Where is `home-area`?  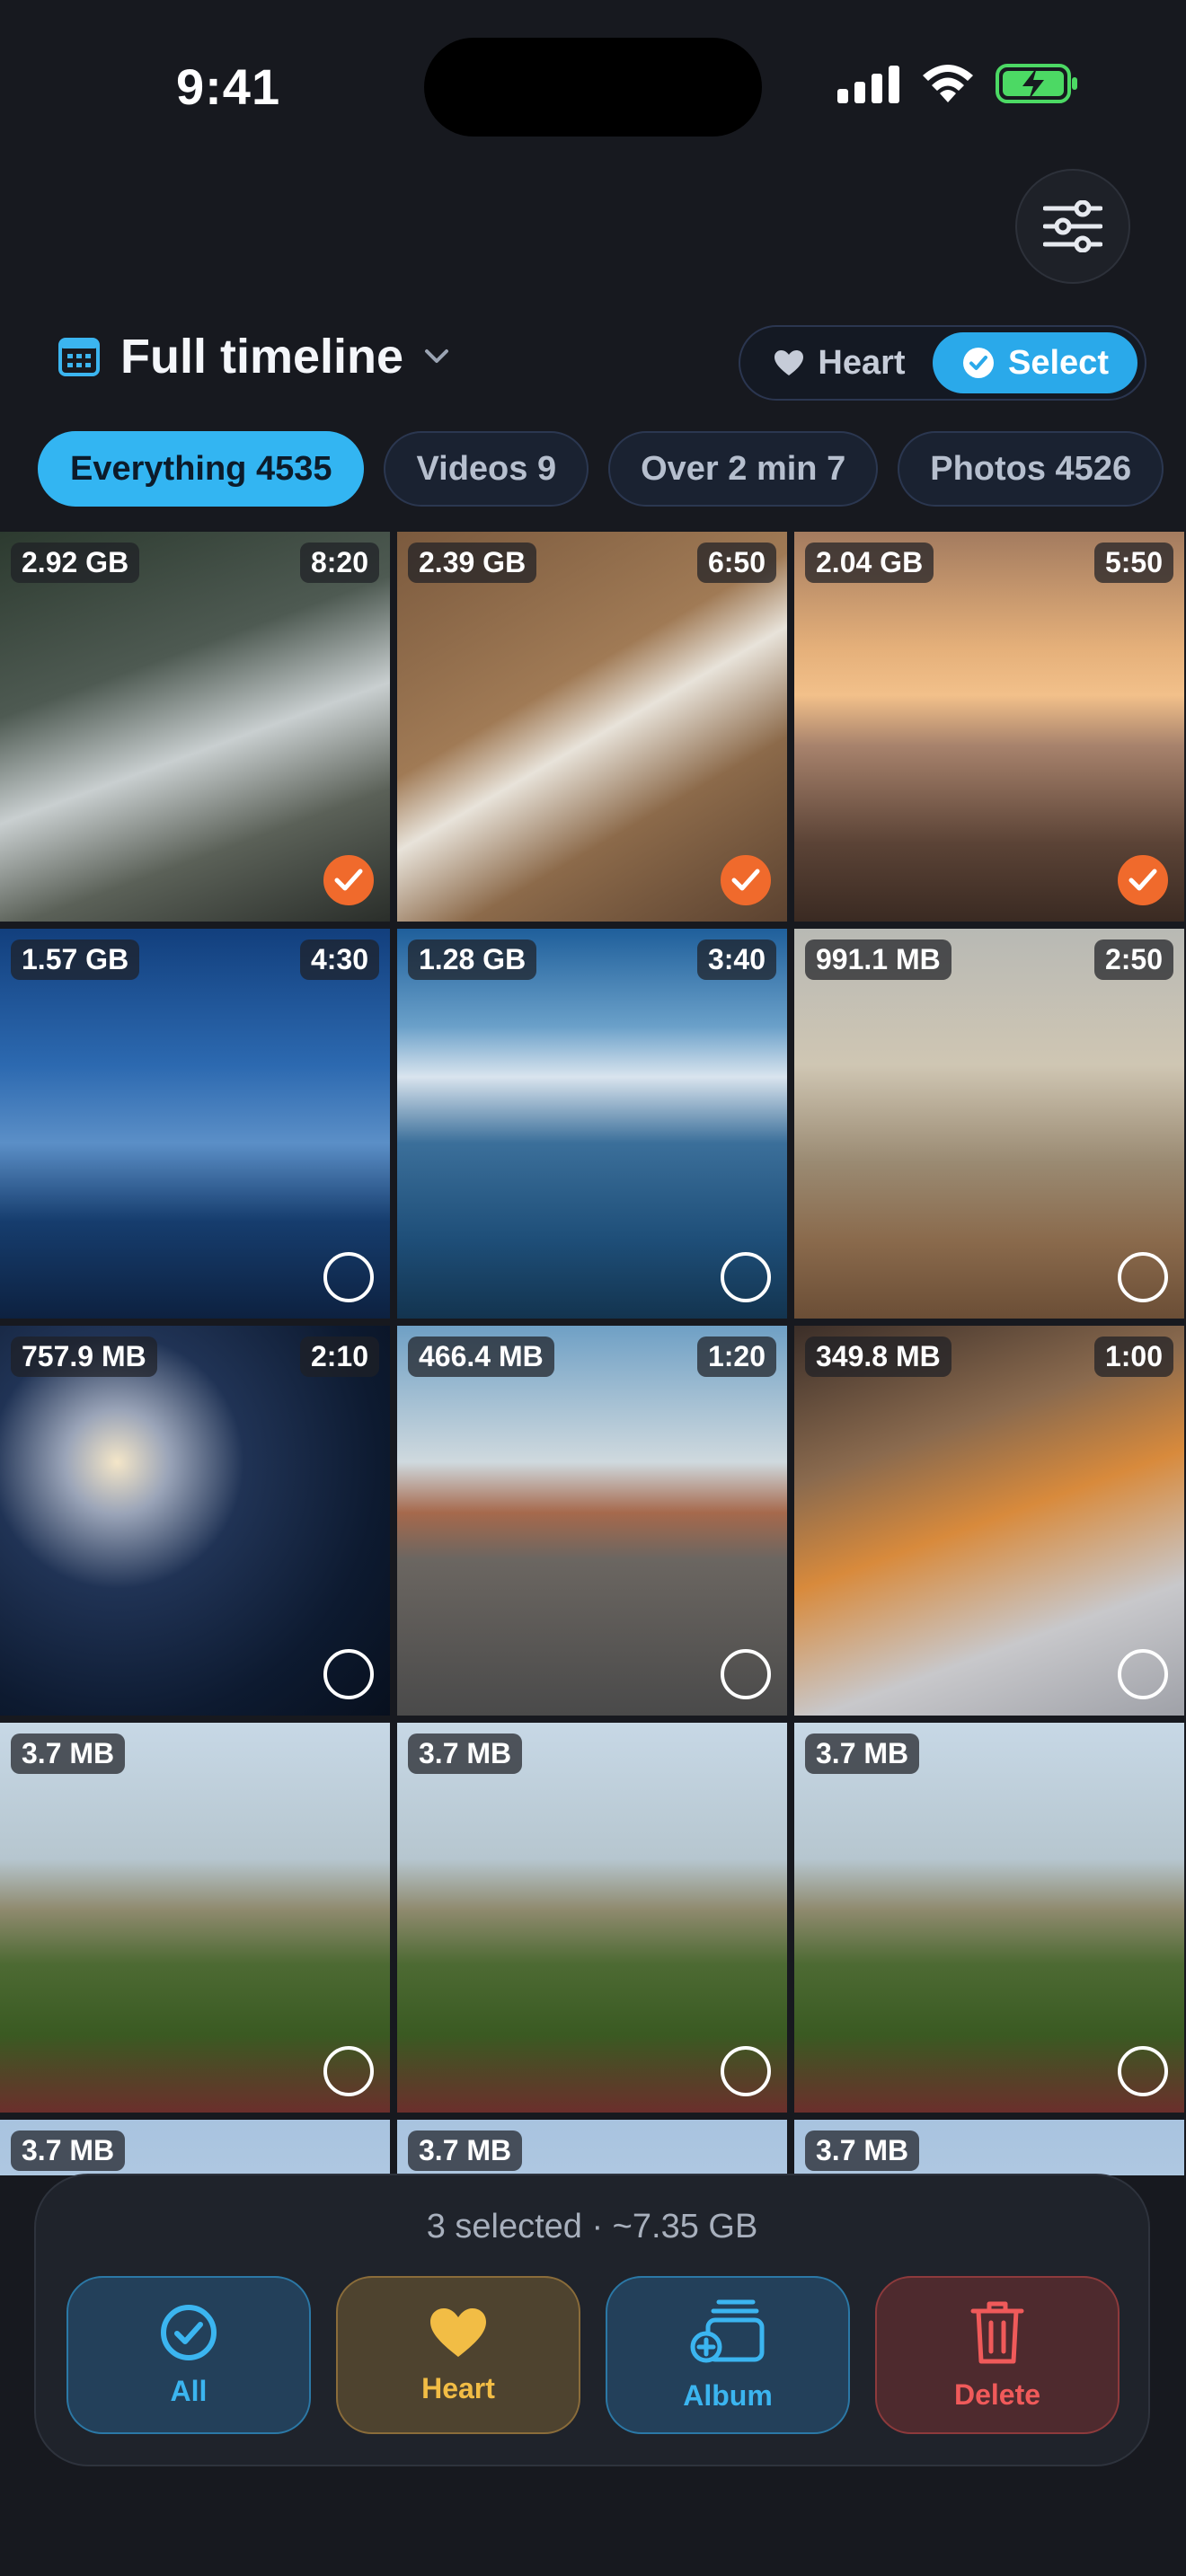
home-area is located at coordinates (593, 2521).